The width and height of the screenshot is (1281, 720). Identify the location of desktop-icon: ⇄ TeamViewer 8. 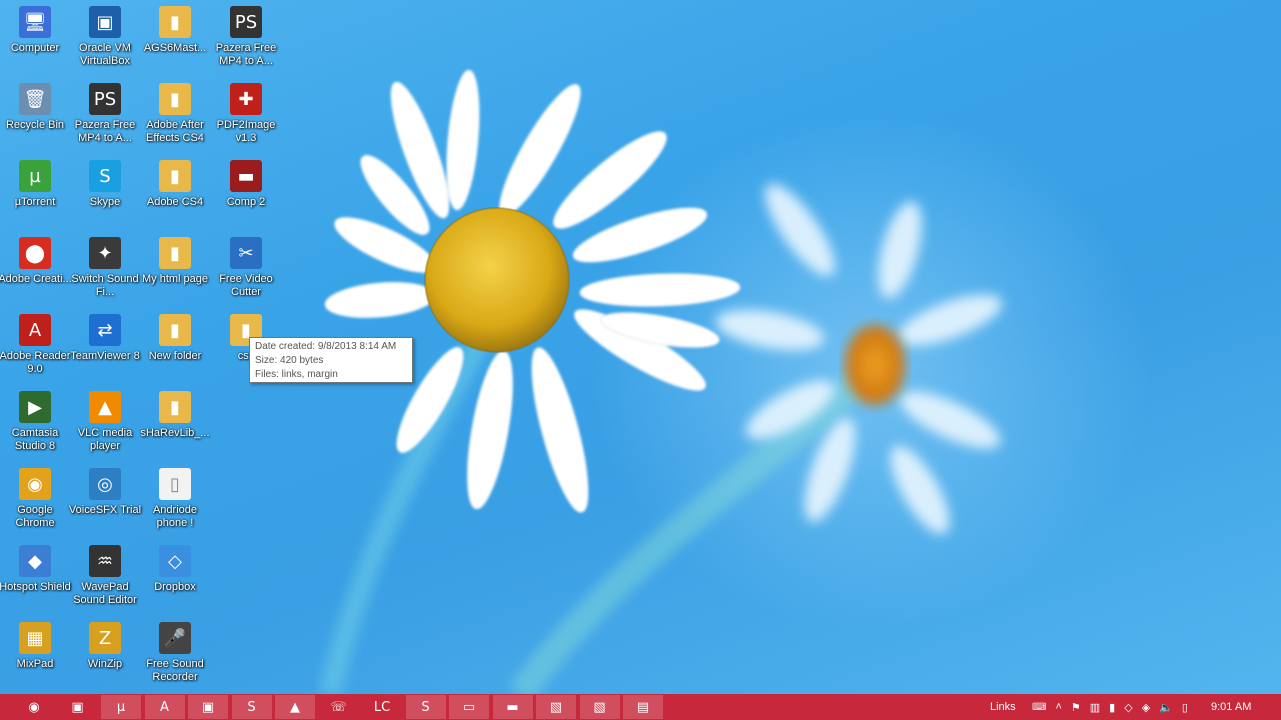
(105, 338).